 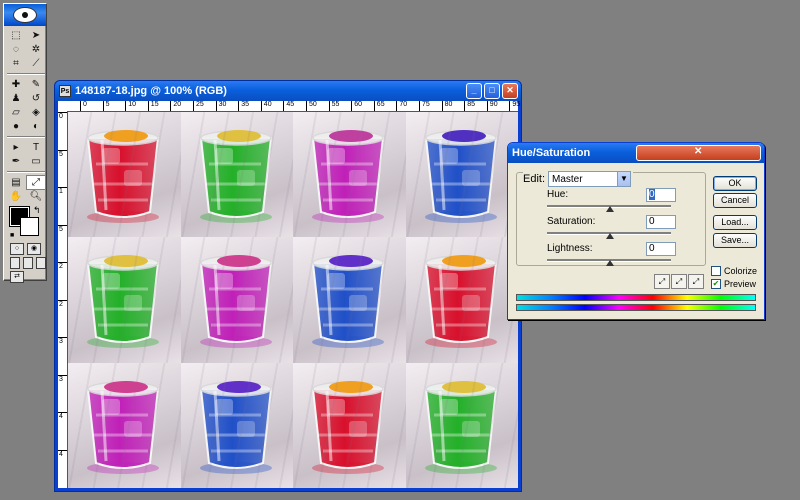 What do you see at coordinates (662, 281) in the screenshot?
I see `eyedropper-icon: ⤢` at bounding box center [662, 281].